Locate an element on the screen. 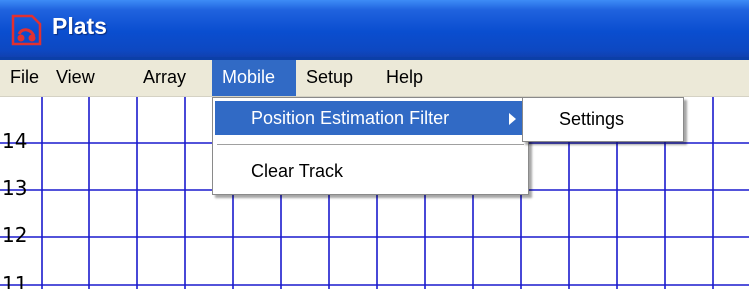 The height and width of the screenshot is (289, 749). menuitem-position-estimation-filter-label: Position Estimation Filter is located at coordinates (350, 118).